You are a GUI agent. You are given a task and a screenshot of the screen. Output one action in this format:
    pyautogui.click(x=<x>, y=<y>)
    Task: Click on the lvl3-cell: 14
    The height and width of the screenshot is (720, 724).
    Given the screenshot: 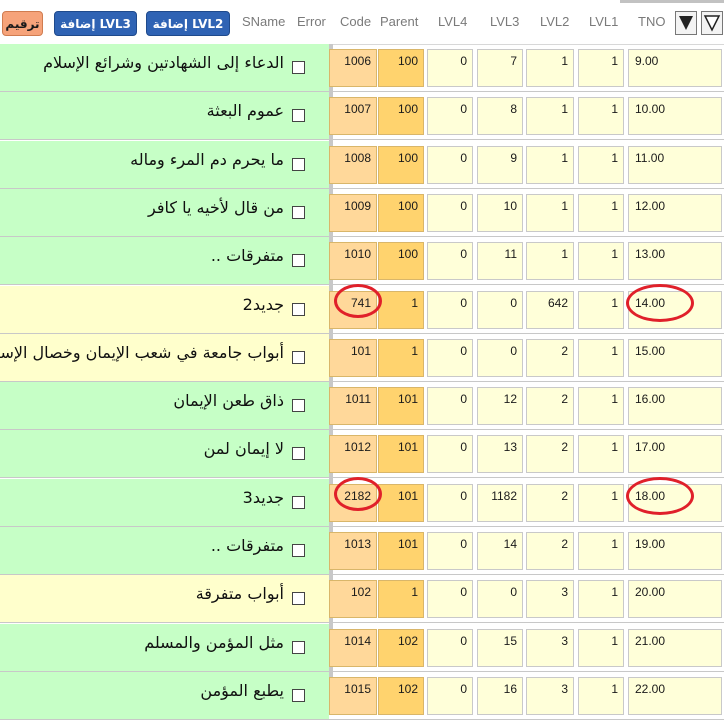 What is the action you would take?
    pyautogui.click(x=500, y=551)
    